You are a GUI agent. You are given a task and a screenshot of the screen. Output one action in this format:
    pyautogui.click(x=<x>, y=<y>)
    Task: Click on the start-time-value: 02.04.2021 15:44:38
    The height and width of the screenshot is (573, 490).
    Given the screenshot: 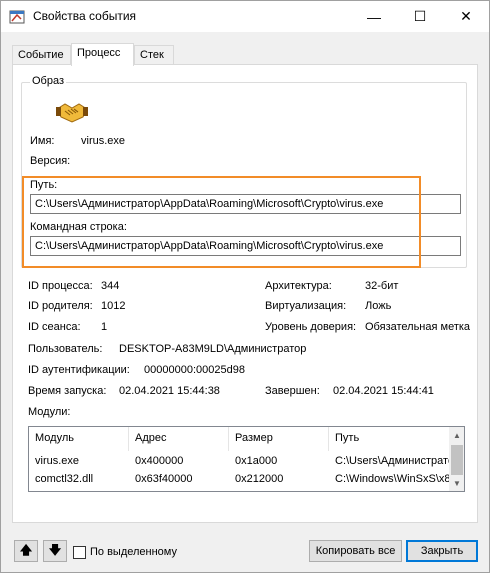 What is the action you would take?
    pyautogui.click(x=169, y=391)
    